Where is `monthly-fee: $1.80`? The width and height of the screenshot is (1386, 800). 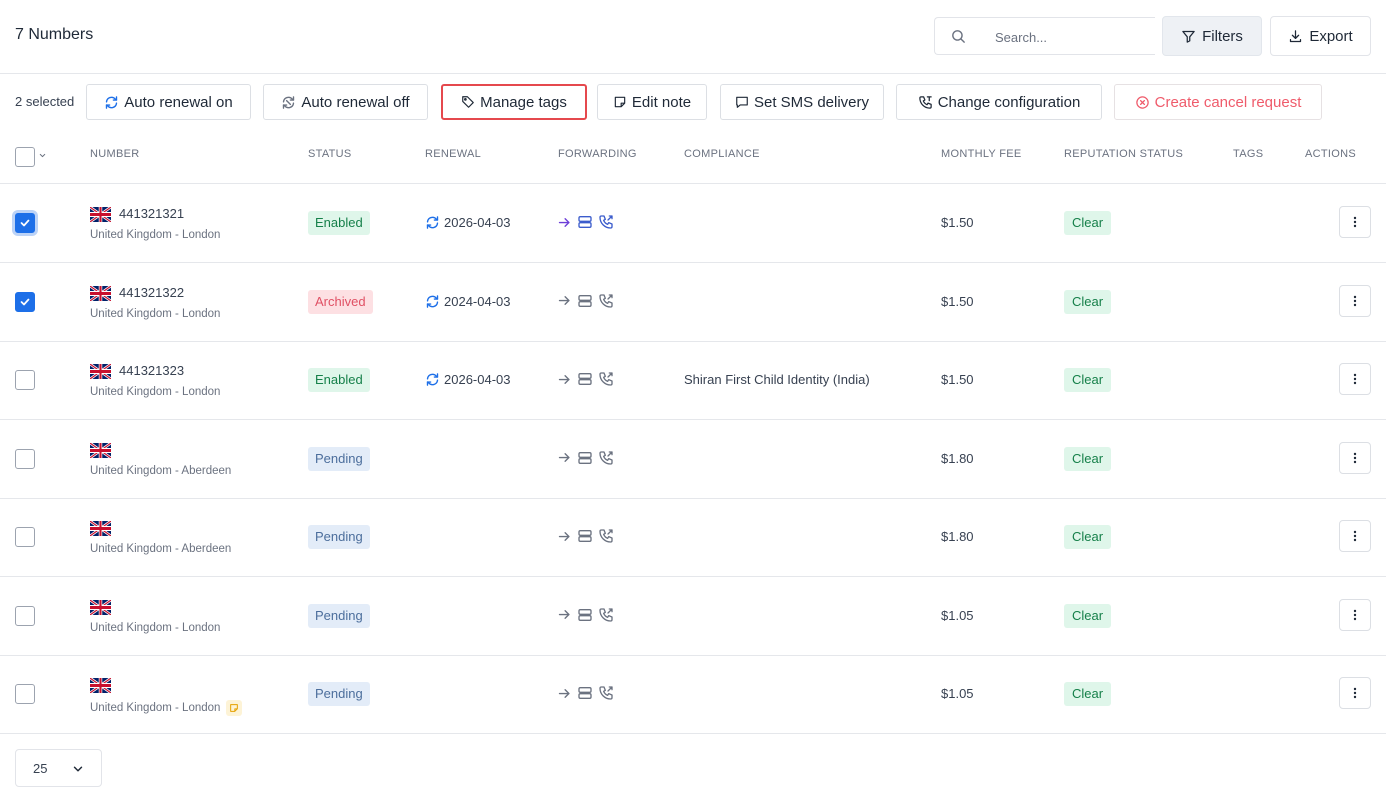 monthly-fee: $1.80 is located at coordinates (957, 458).